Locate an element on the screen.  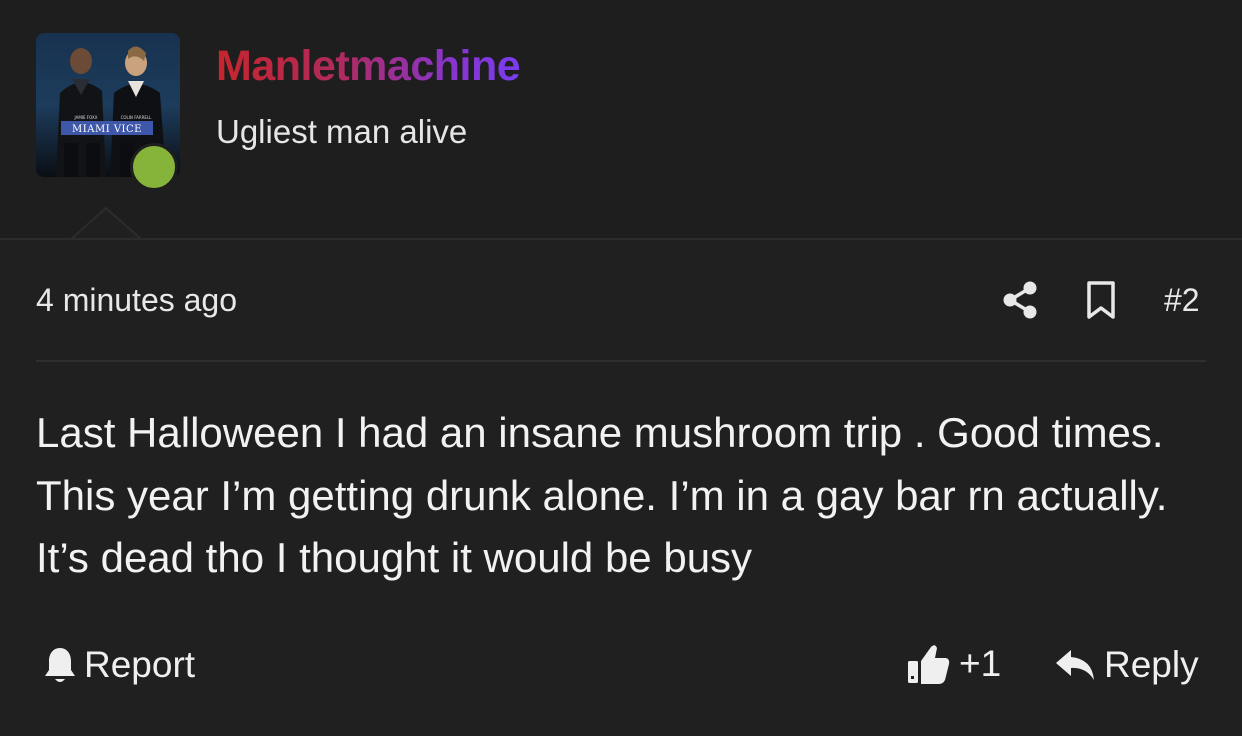
bookmark-button is located at coordinates (1101, 300).